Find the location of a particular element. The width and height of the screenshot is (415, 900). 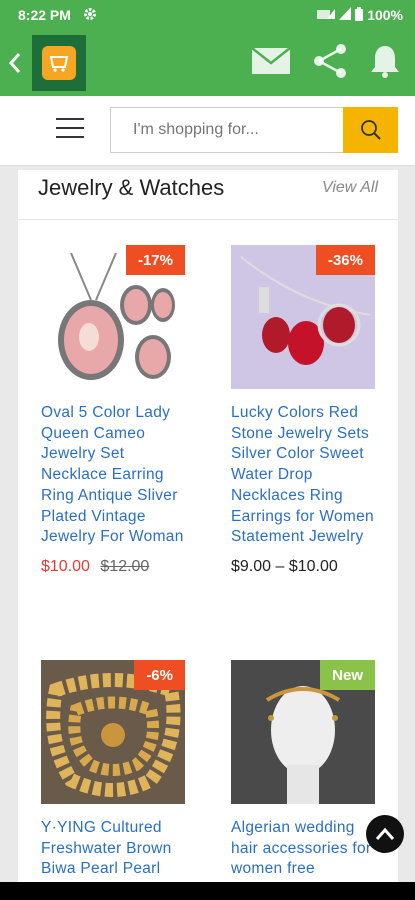

section-title: Jewelry & Watches is located at coordinates (131, 187).